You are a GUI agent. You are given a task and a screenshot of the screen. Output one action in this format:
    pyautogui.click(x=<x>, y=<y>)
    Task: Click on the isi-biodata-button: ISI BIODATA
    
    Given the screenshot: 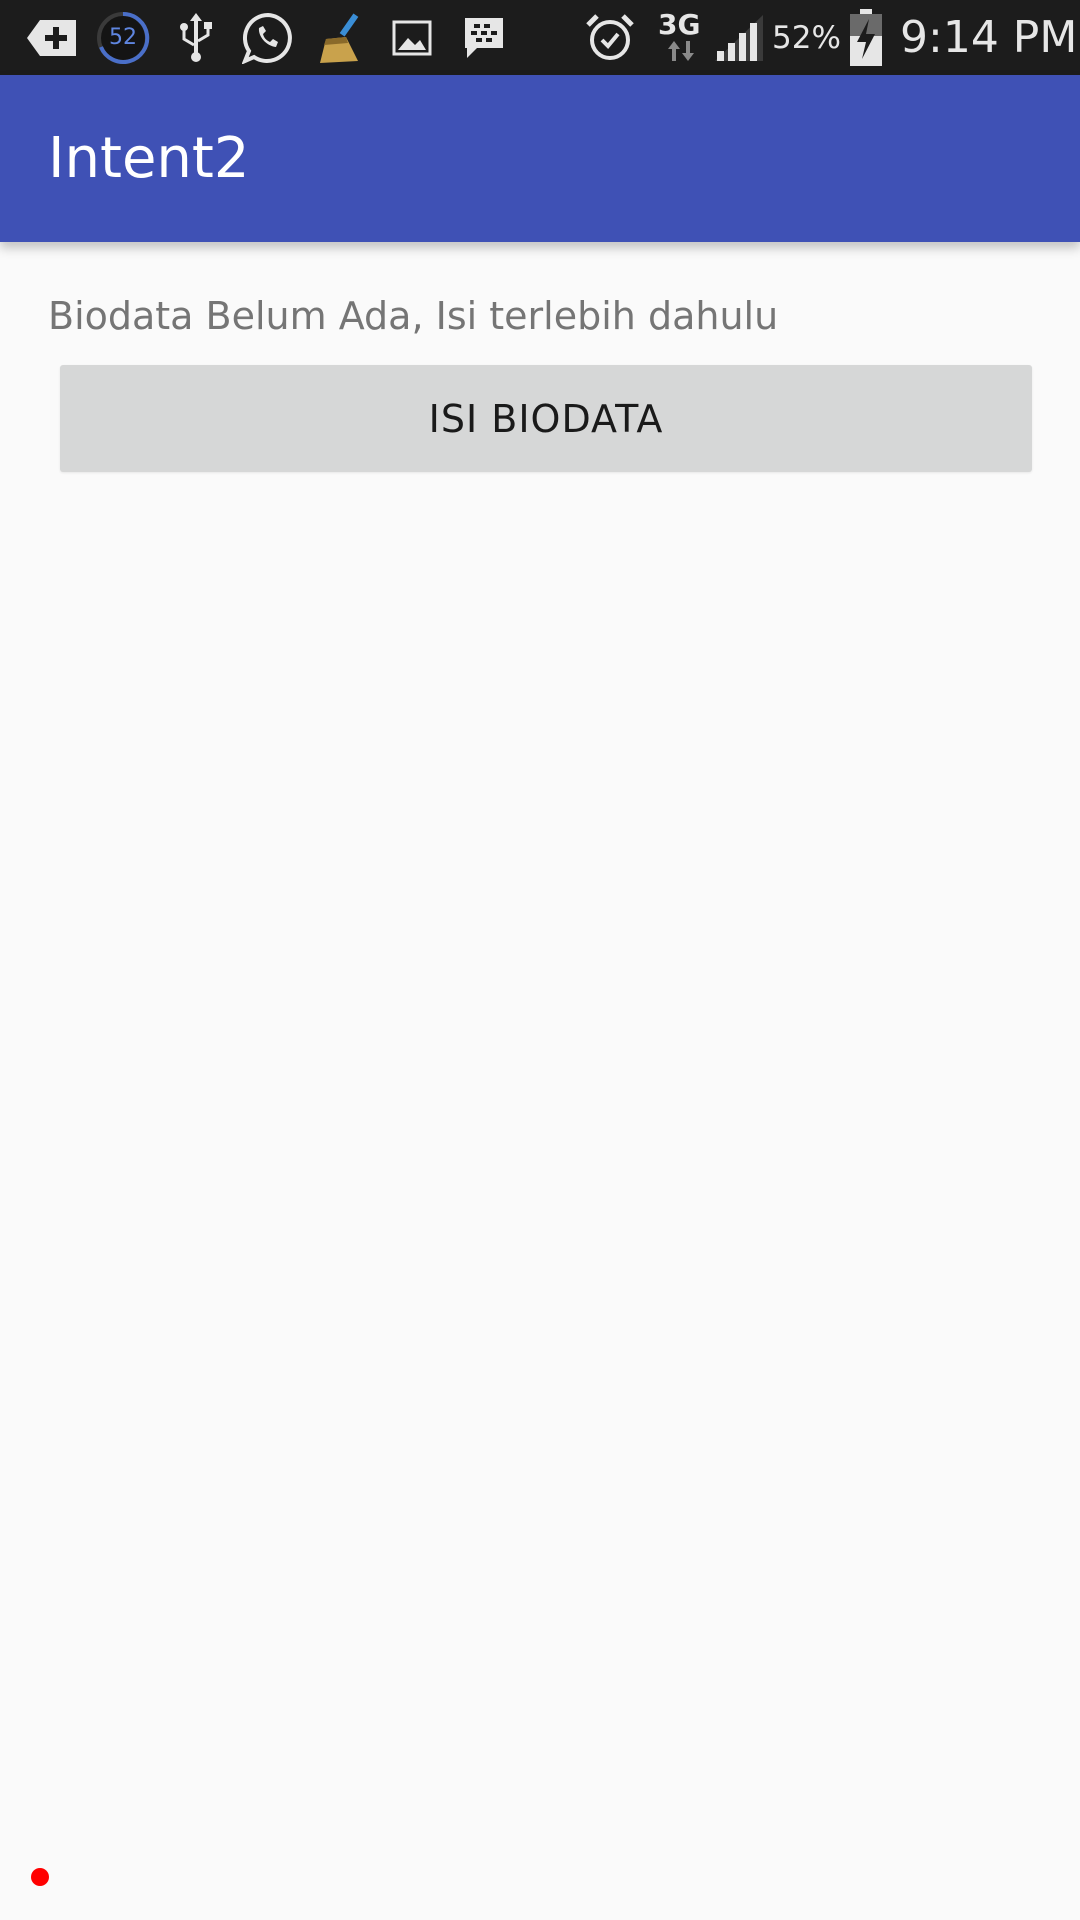 What is the action you would take?
    pyautogui.click(x=546, y=418)
    